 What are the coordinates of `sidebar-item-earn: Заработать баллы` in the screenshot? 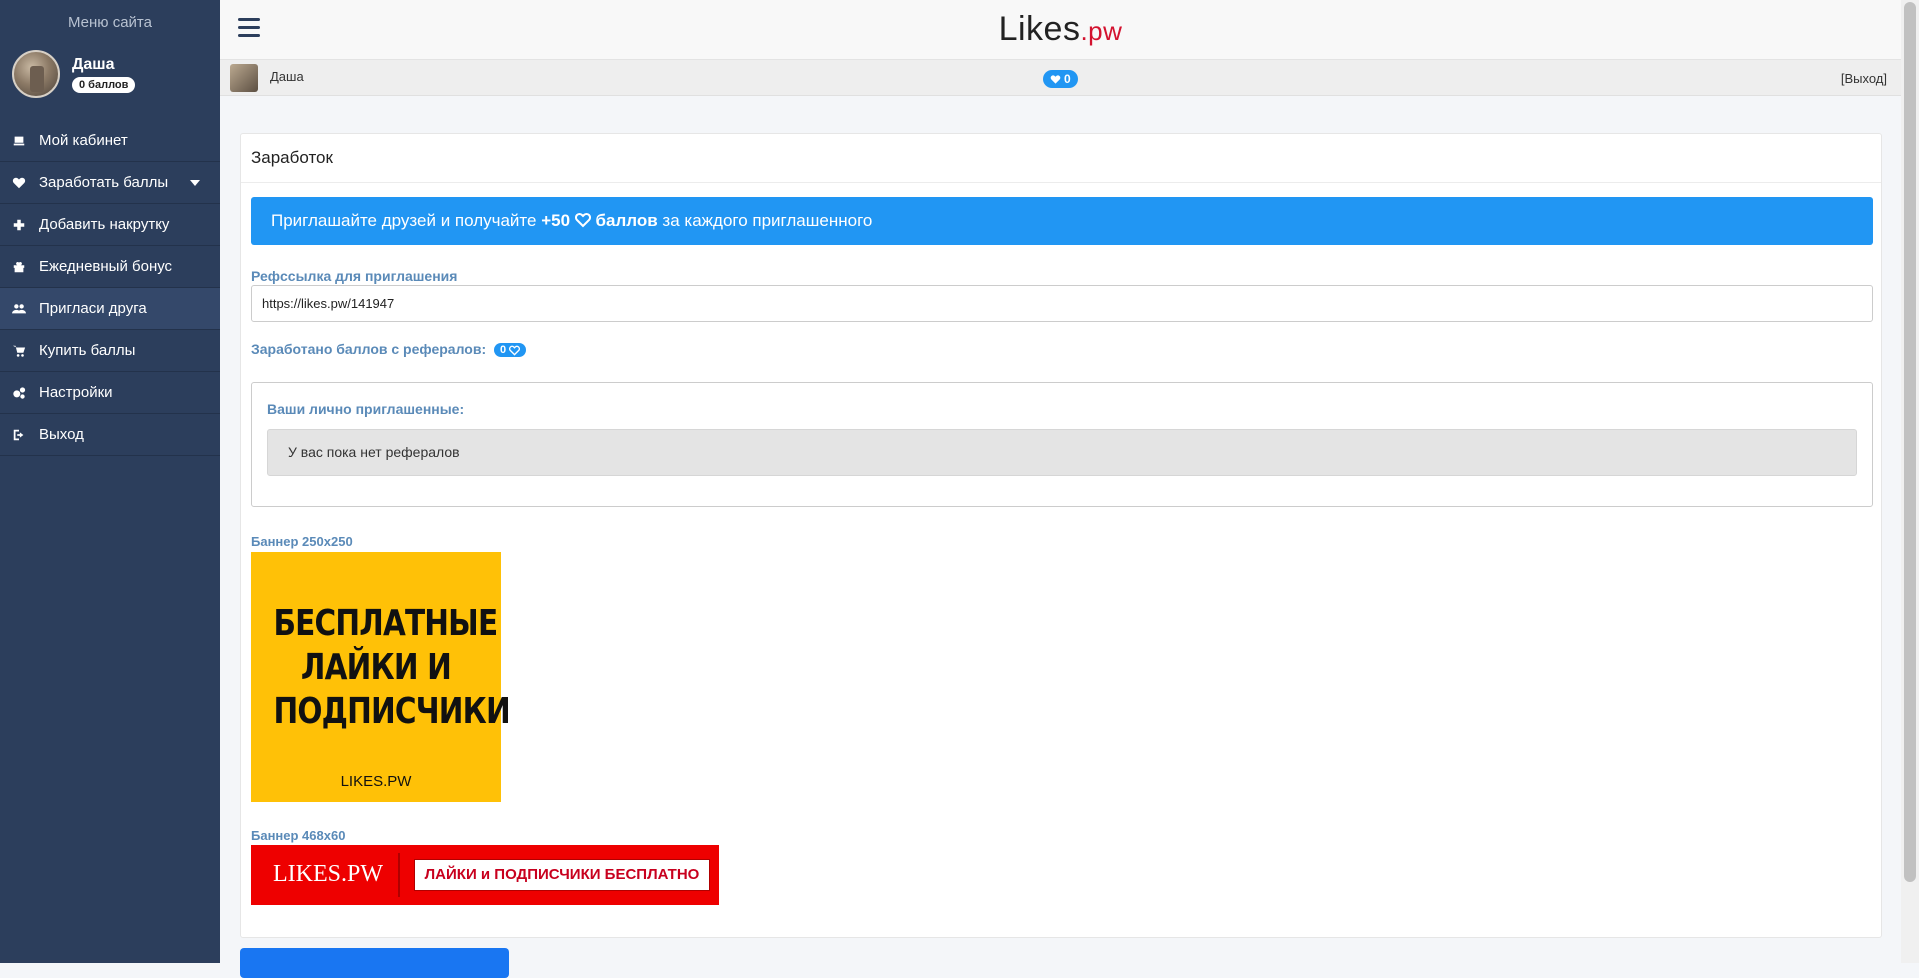 It's located at (110, 183).